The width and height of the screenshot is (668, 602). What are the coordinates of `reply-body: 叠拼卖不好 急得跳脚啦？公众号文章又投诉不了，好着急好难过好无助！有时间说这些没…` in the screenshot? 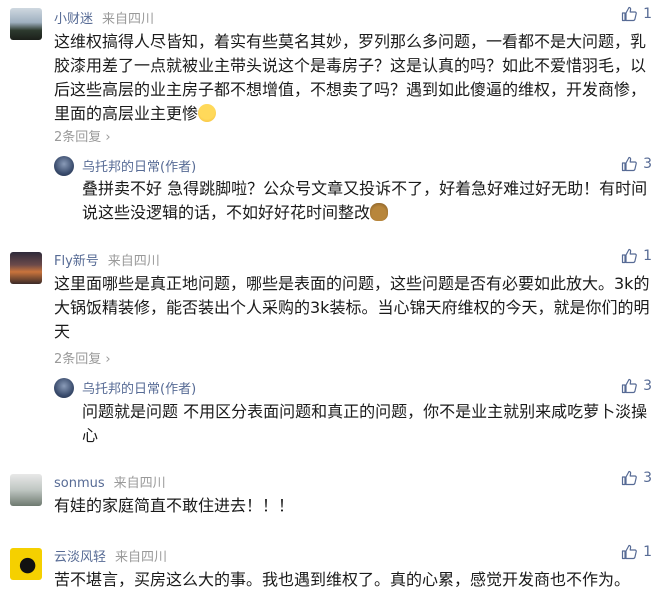 It's located at (365, 200).